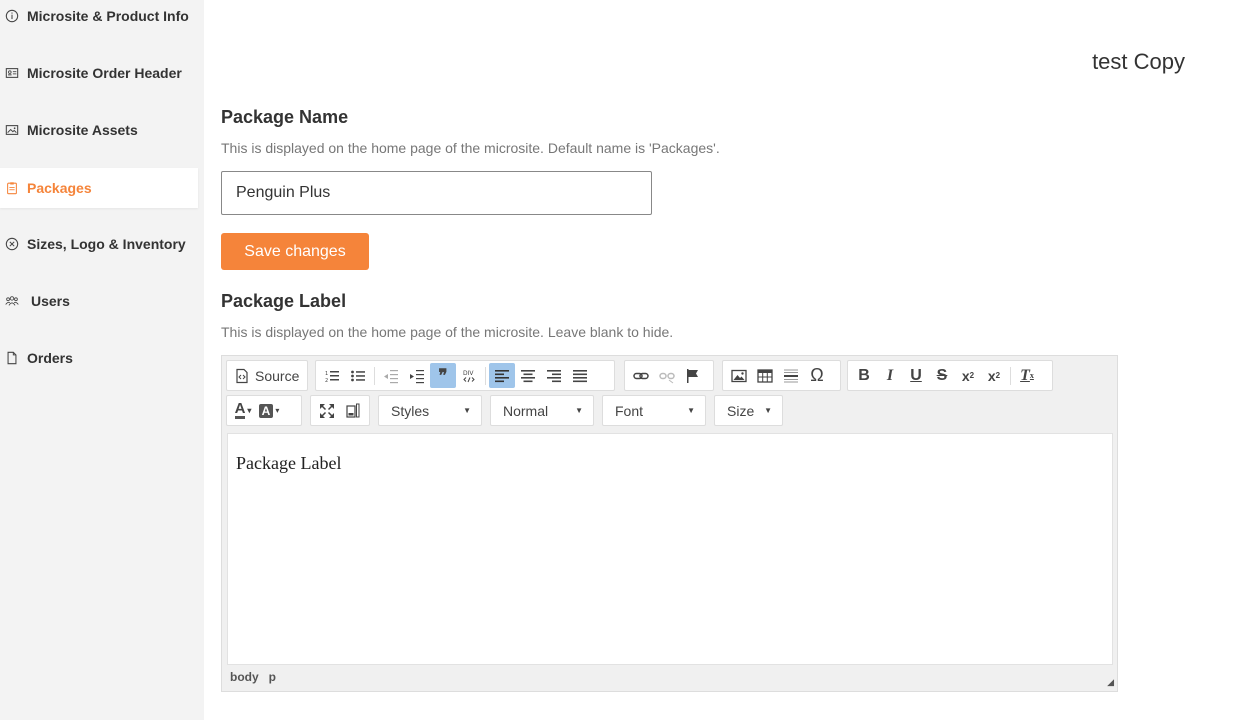 Image resolution: width=1240 pixels, height=720 pixels. Describe the element at coordinates (332, 375) in the screenshot. I see `numbered-list-icon: 12` at that location.